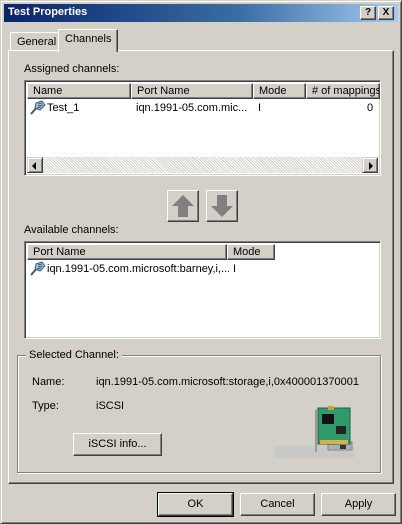  I want to click on ok-button: OK, so click(195, 504).